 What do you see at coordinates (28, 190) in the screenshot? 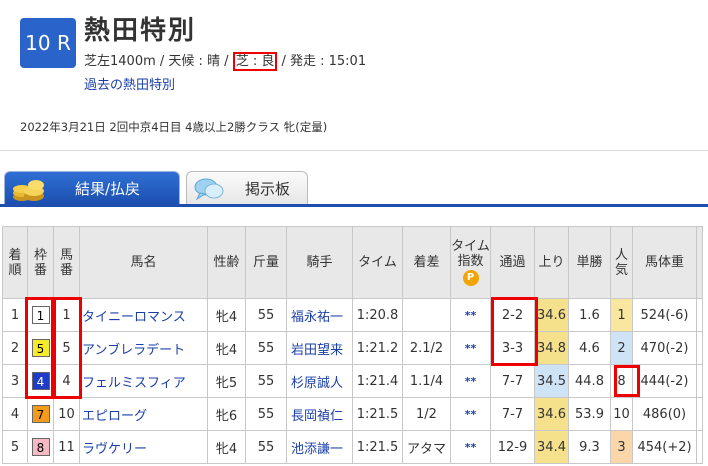
I see `coins-icon` at bounding box center [28, 190].